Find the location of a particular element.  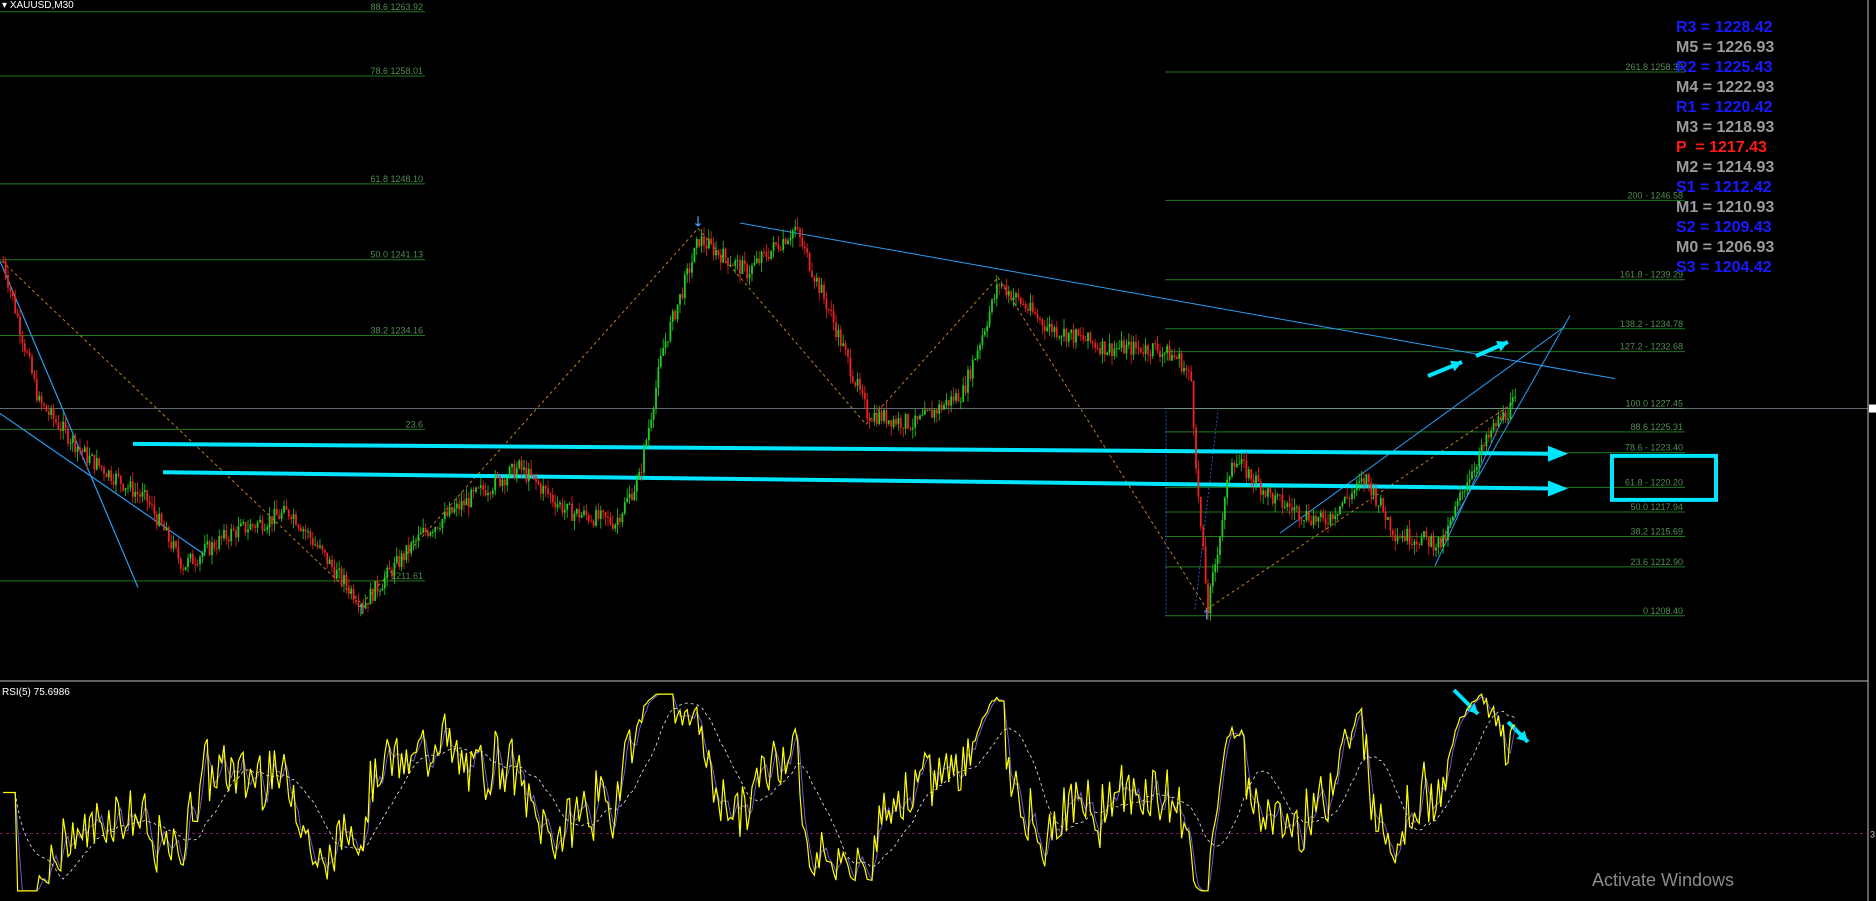

rising-channel-outer is located at coordinates (1505, 430).